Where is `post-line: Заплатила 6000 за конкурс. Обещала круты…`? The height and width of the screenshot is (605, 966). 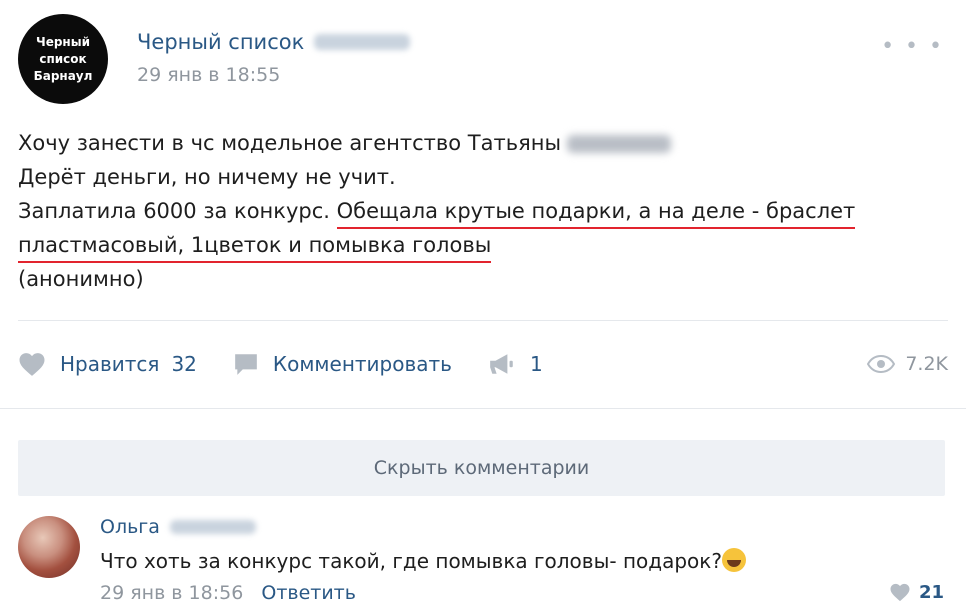
post-line: Заплатила 6000 за конкурс. Обещала круты… is located at coordinates (483, 211).